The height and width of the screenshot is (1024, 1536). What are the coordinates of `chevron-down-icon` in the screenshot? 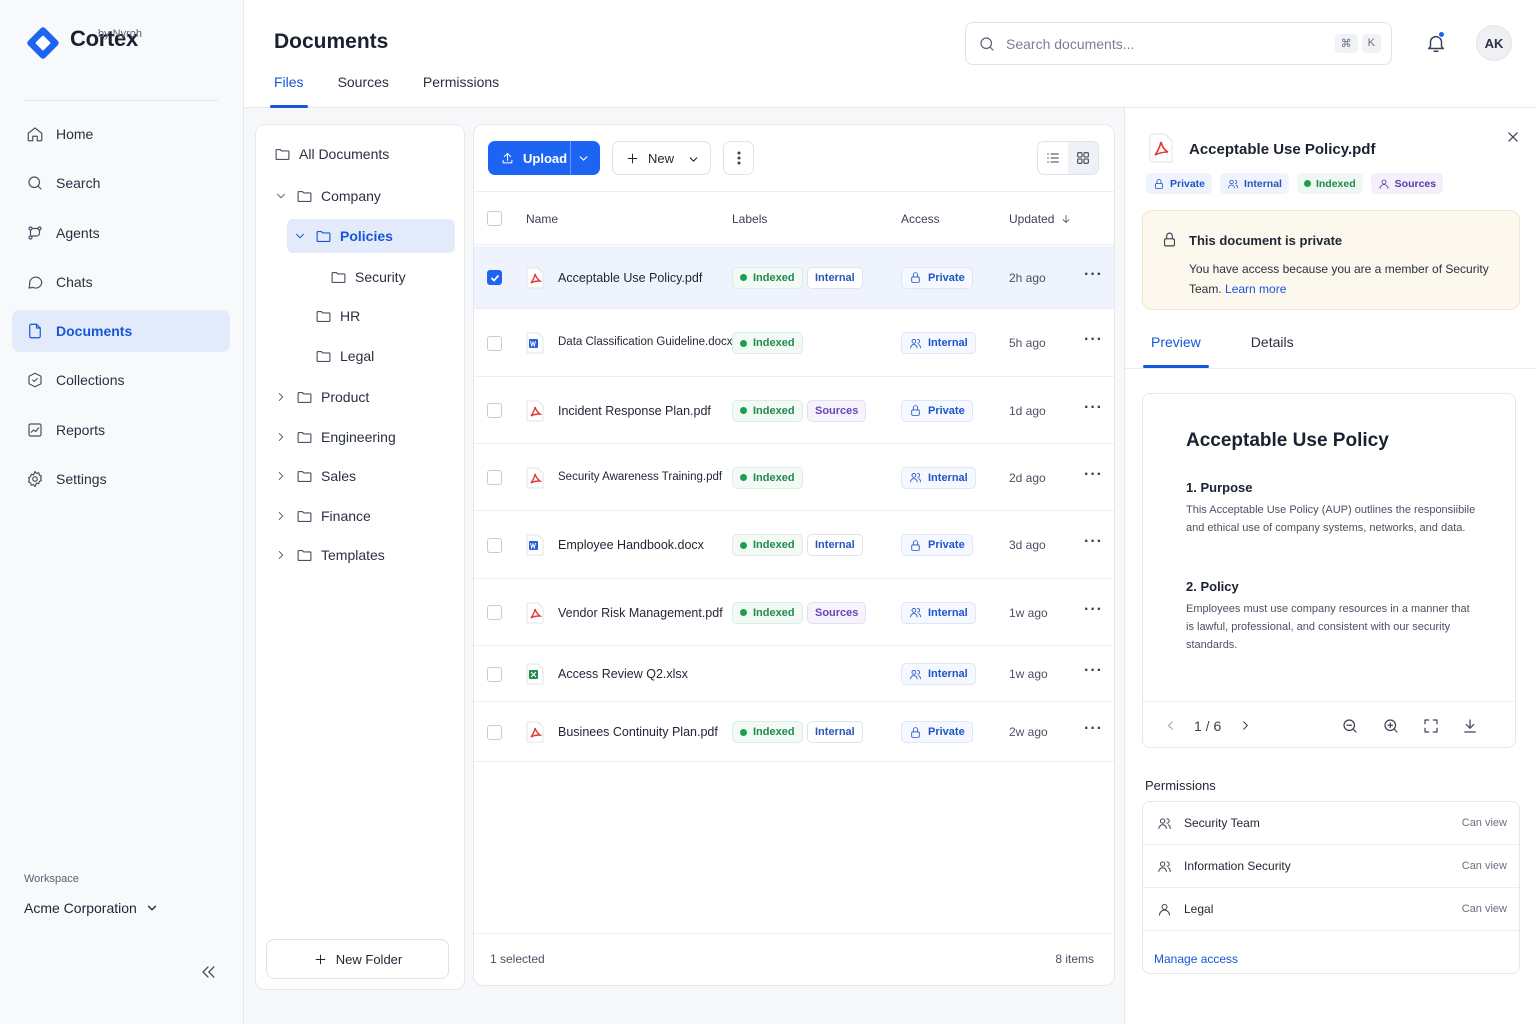 It's located at (583, 158).